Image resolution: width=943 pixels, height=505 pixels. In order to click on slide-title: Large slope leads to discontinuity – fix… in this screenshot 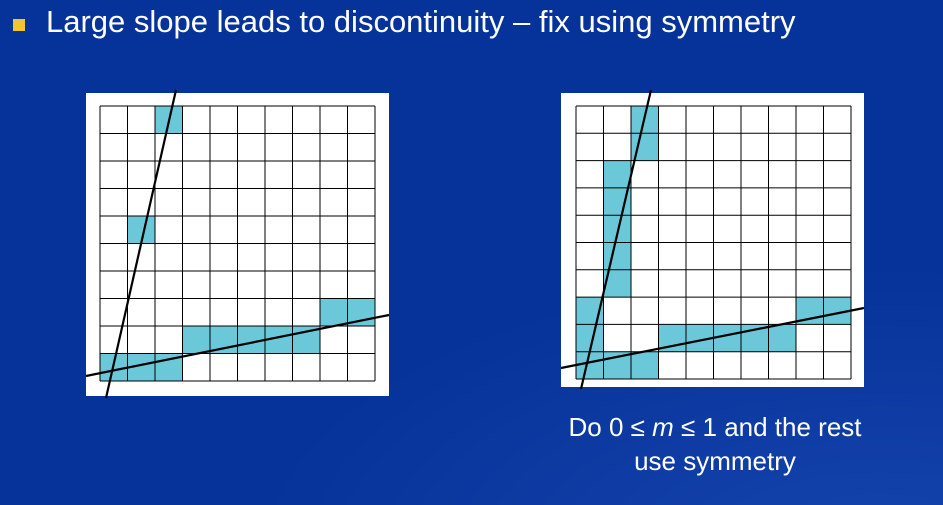, I will do `click(421, 21)`.